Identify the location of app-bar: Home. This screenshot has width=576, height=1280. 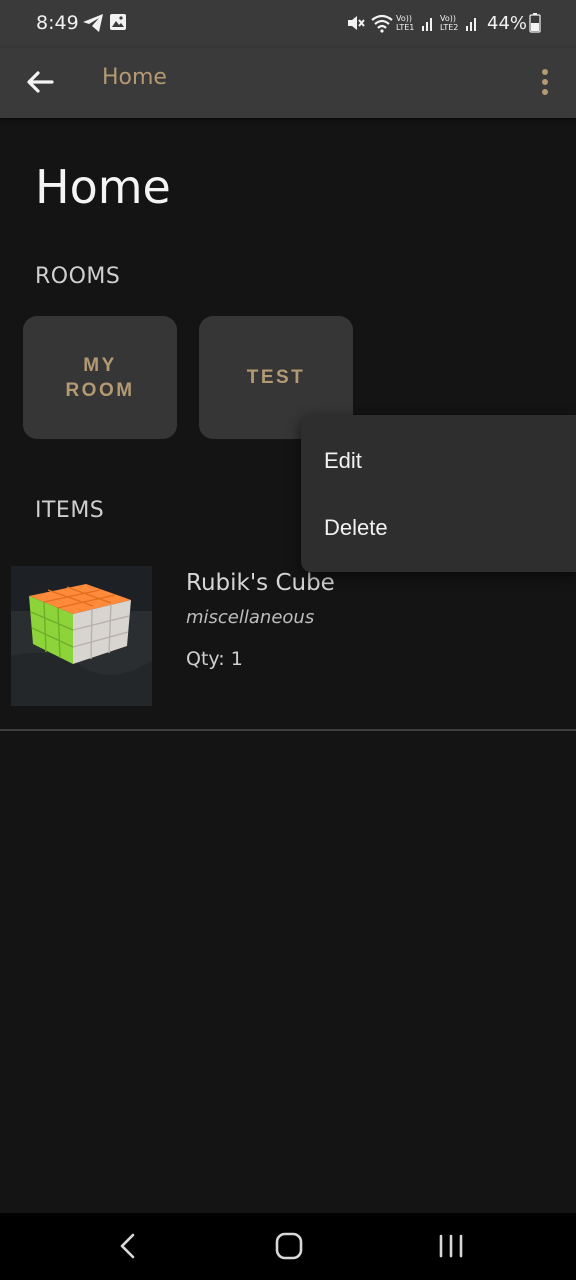
(288, 83).